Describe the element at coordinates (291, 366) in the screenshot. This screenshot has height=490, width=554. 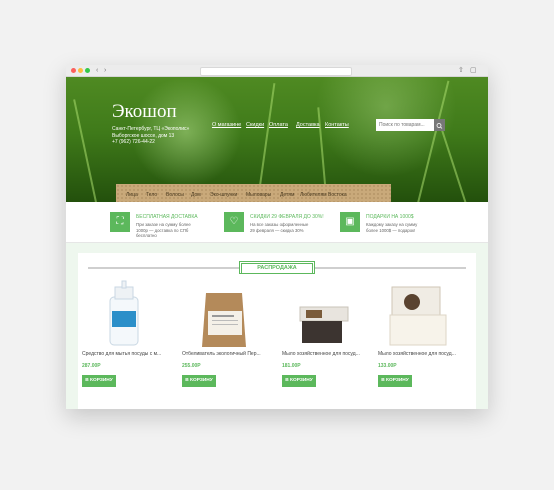
I see `product-price: 181.00Р` at that location.